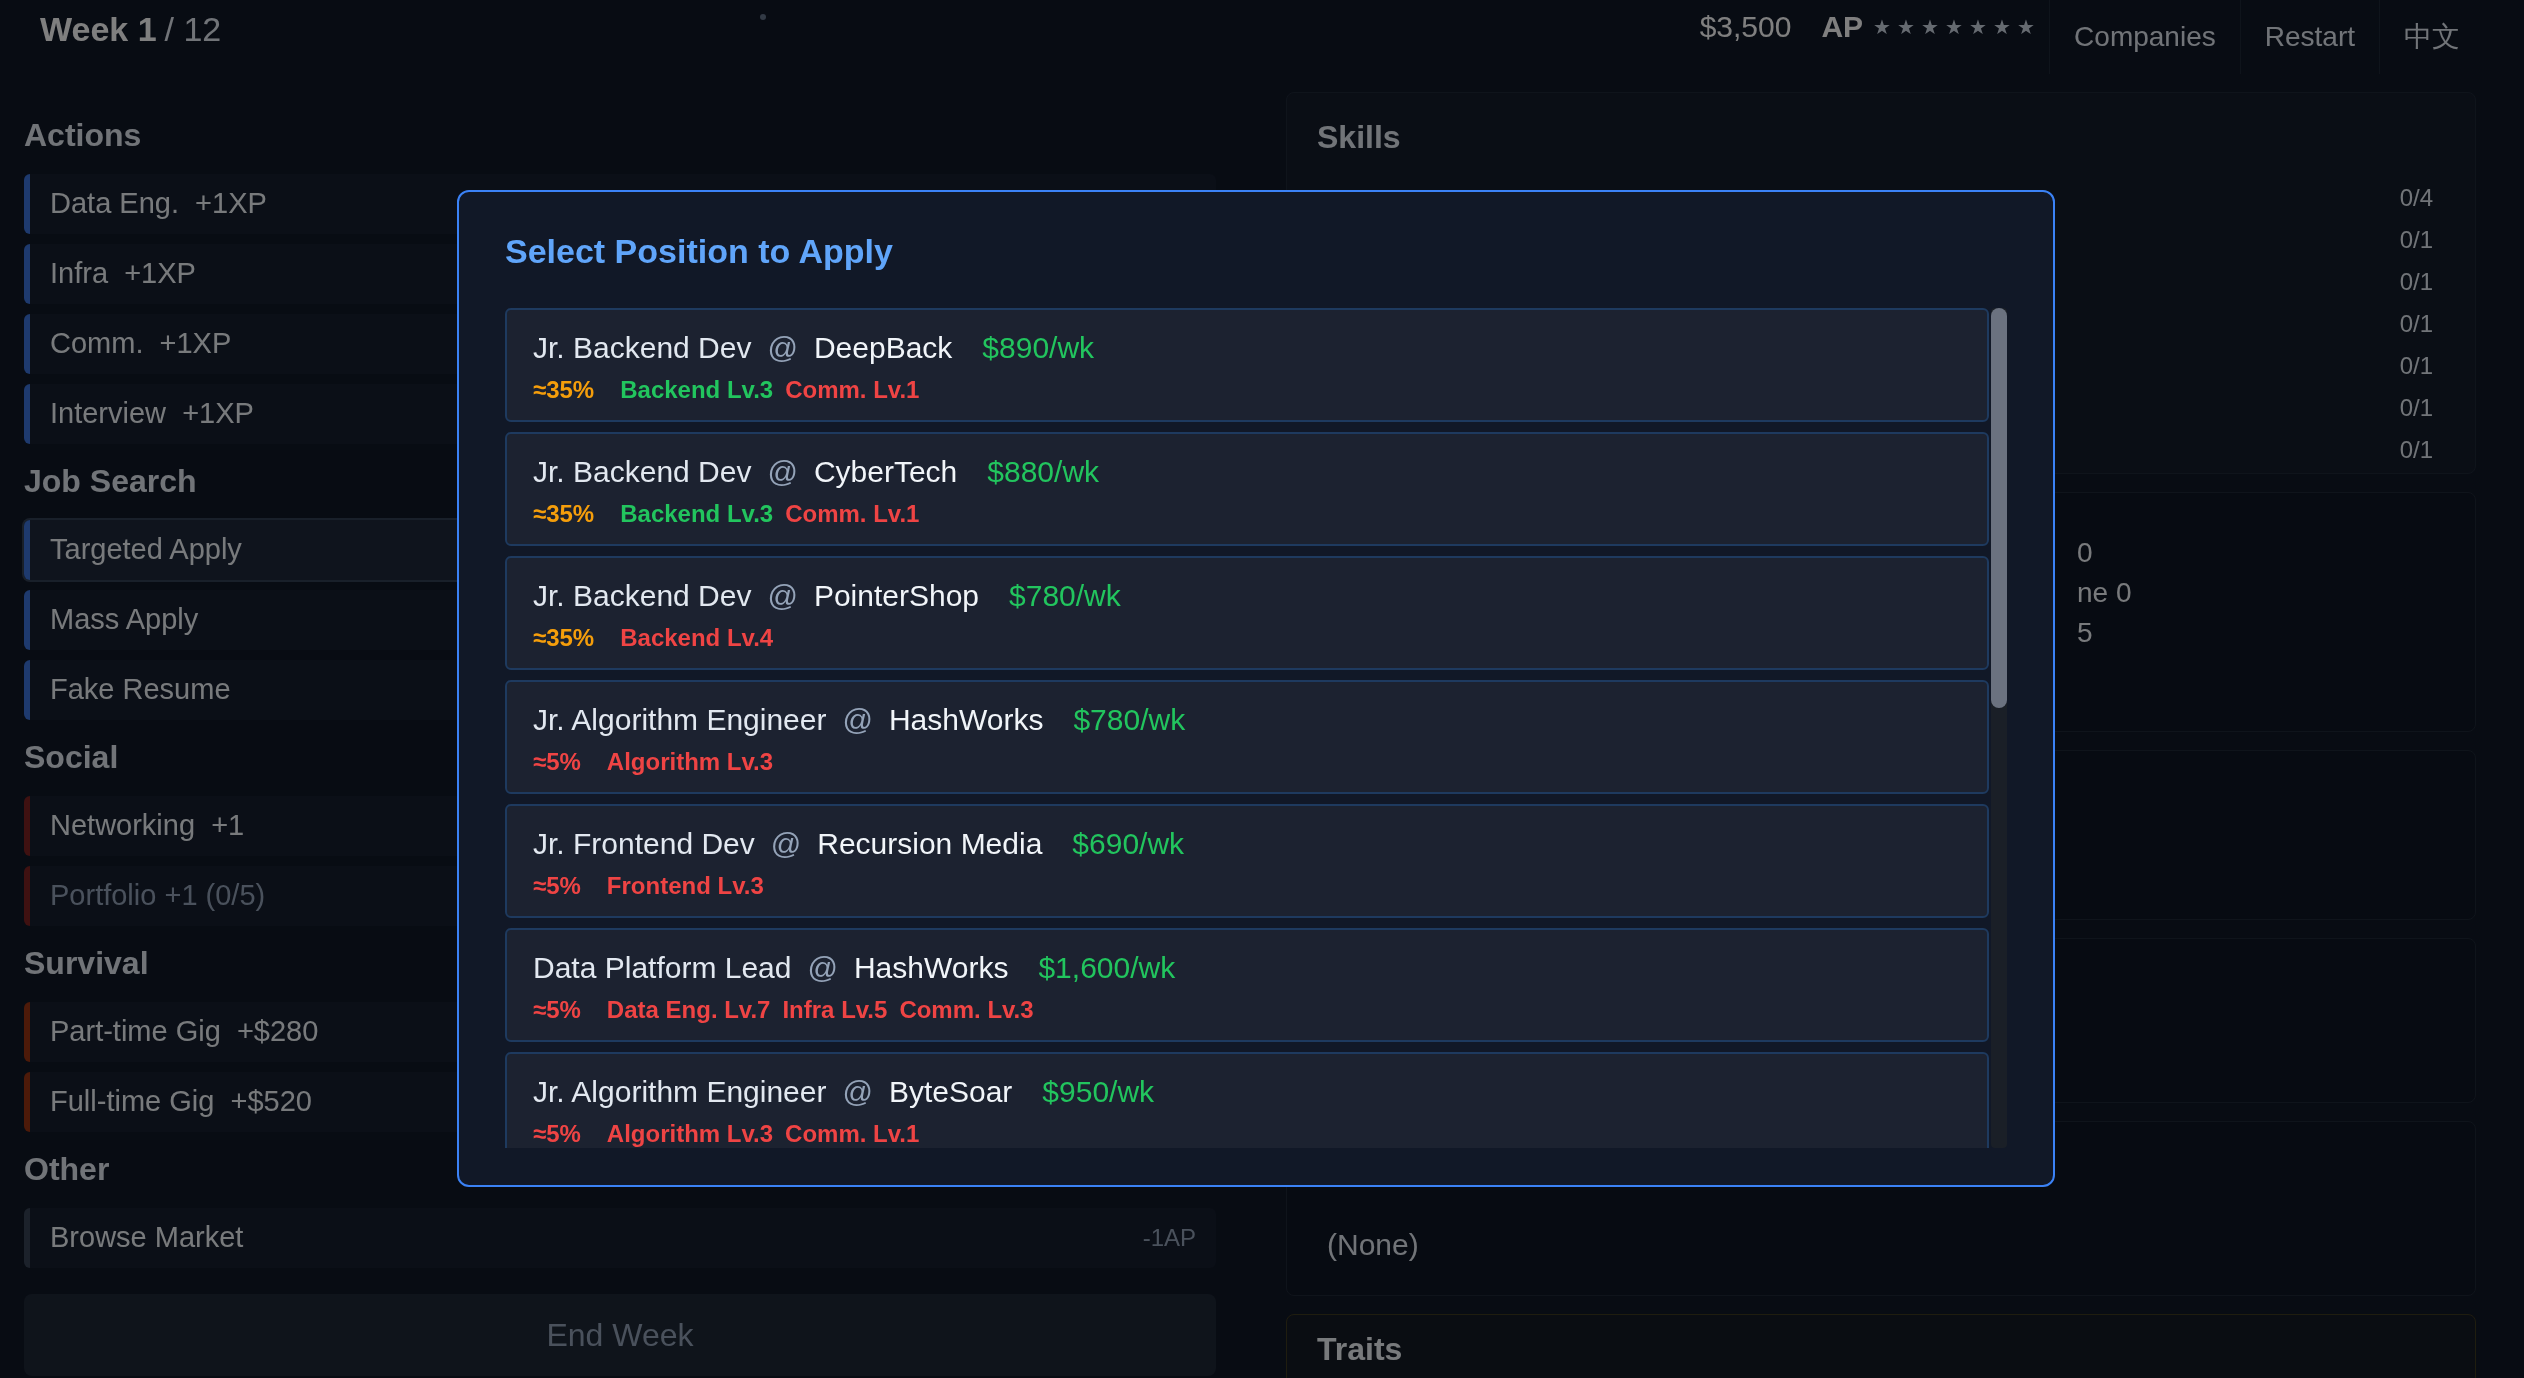 The height and width of the screenshot is (1378, 2524). Describe the element at coordinates (83, 135) in the screenshot. I see `section-heading: Actions` at that location.